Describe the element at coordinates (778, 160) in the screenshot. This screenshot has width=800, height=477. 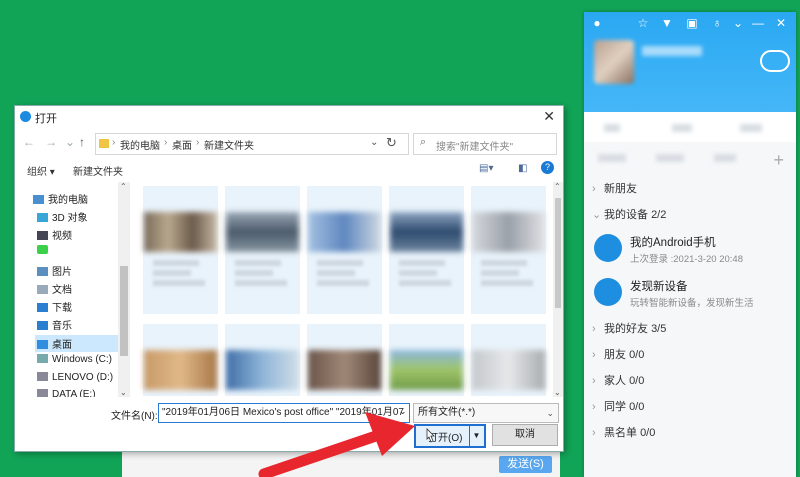
I see `add-icon: +` at that location.